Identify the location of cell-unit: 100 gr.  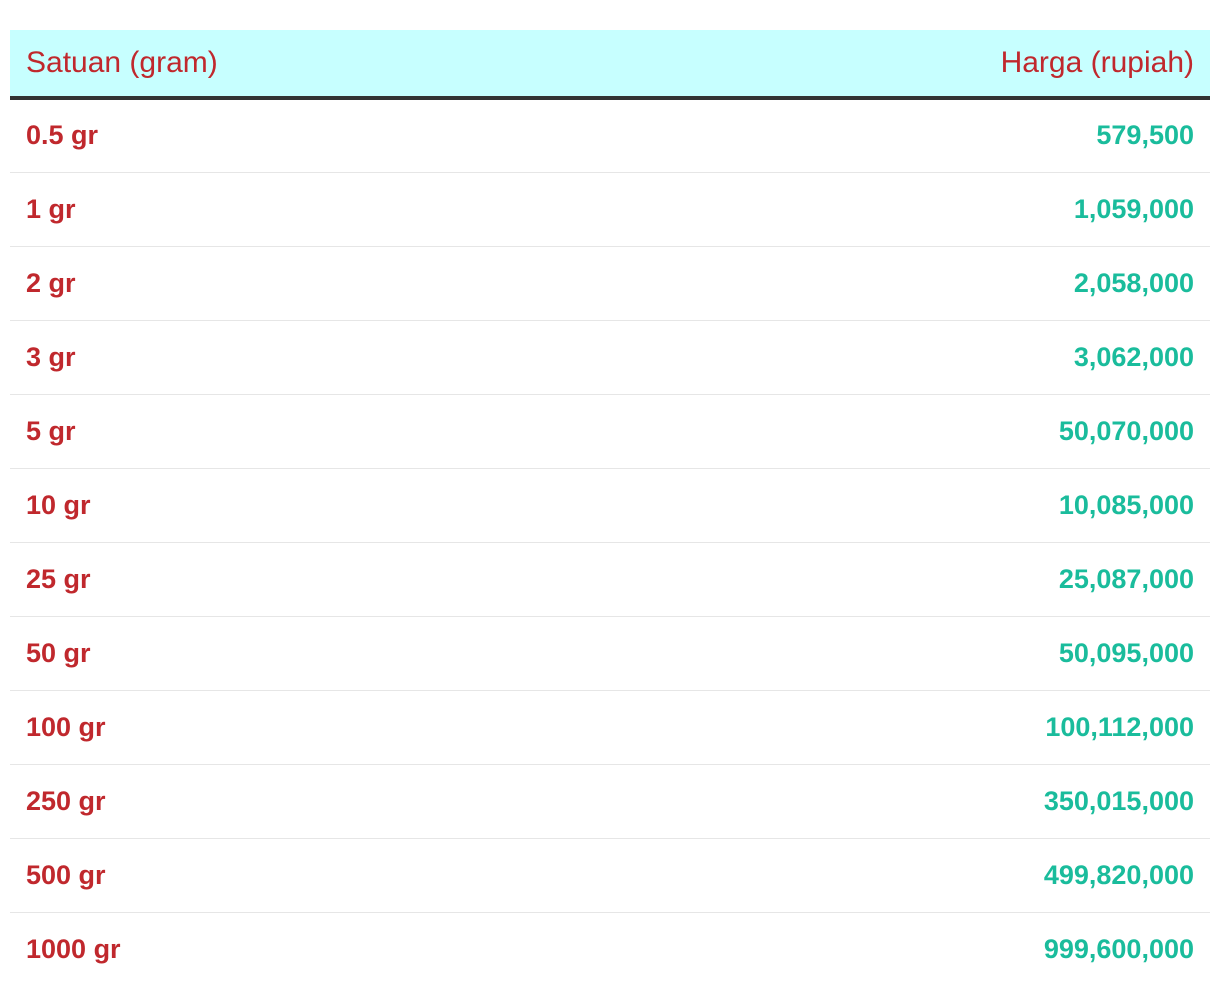
(310, 727).